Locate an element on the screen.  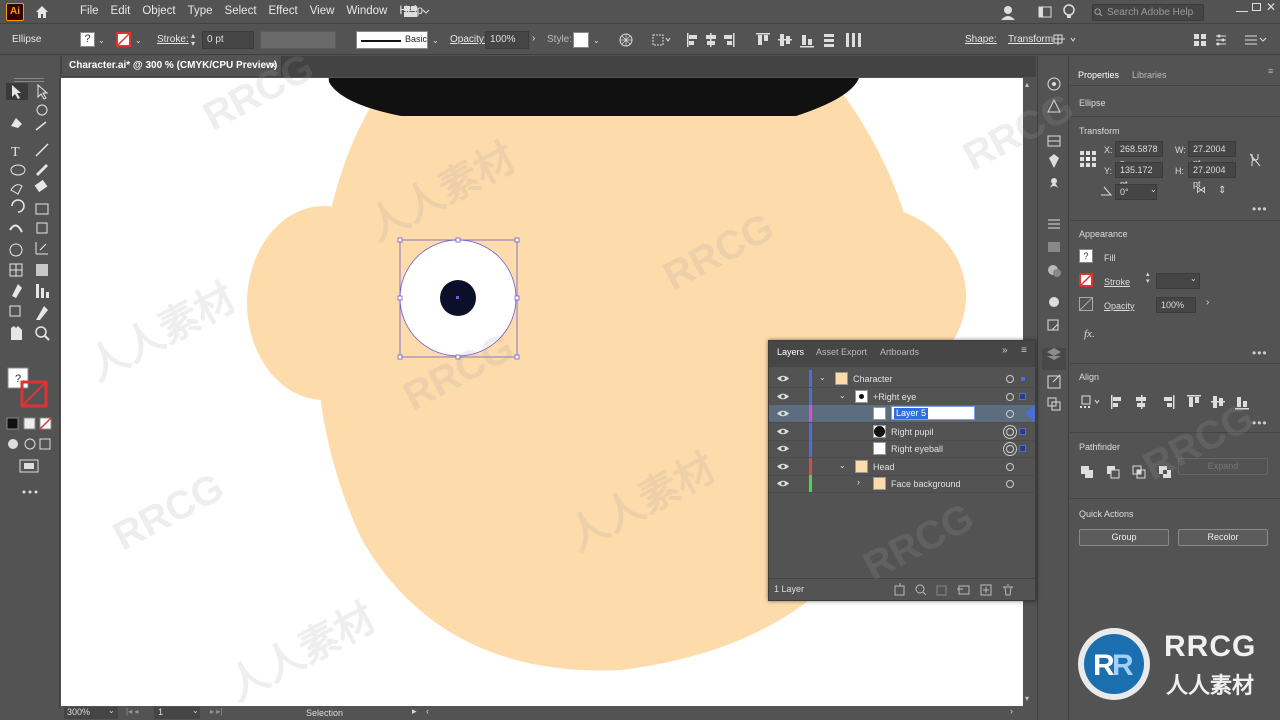
tab-asset-export: Asset Export is located at coordinates (841, 352).